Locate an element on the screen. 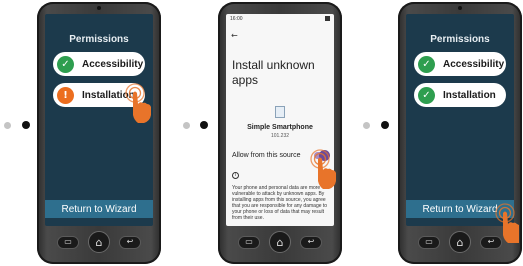 This screenshot has width=523, height=266. page-title: Install unknown apps is located at coordinates (273, 72).